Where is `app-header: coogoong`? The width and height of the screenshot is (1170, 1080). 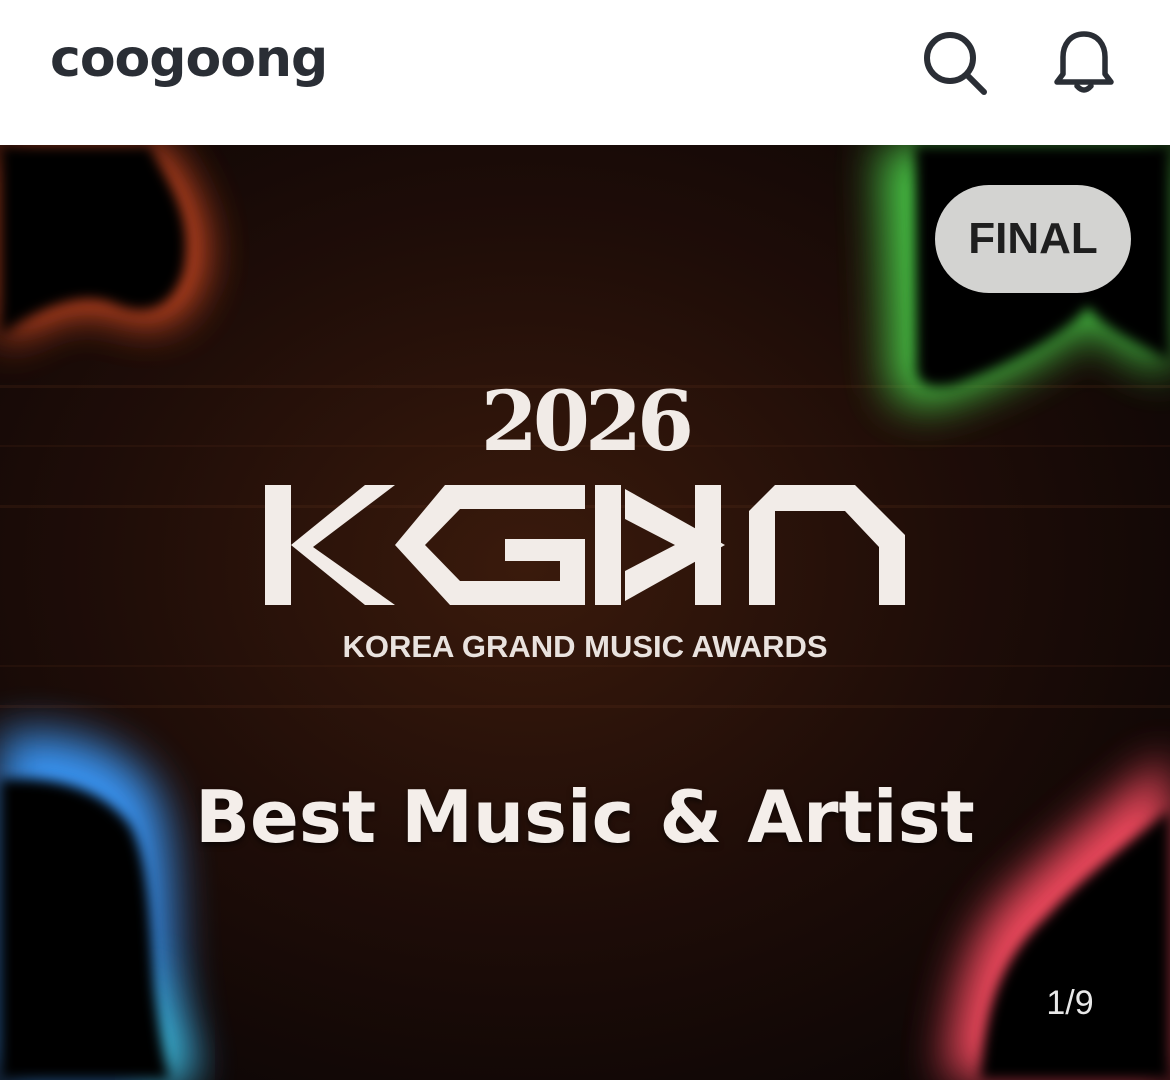 app-header: coogoong is located at coordinates (585, 72).